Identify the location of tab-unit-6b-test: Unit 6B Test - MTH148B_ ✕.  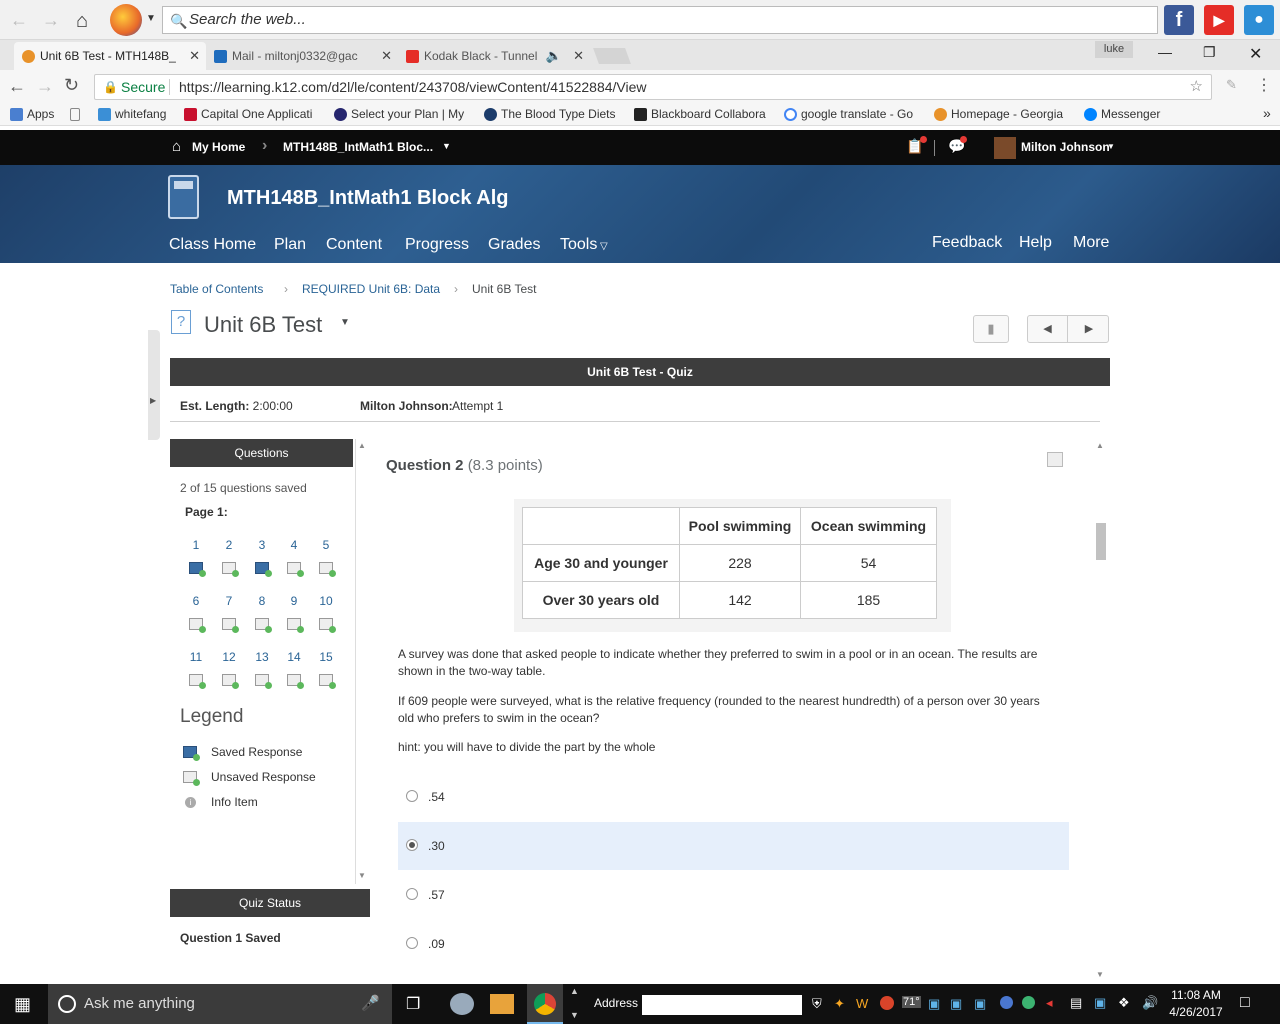
(110, 56).